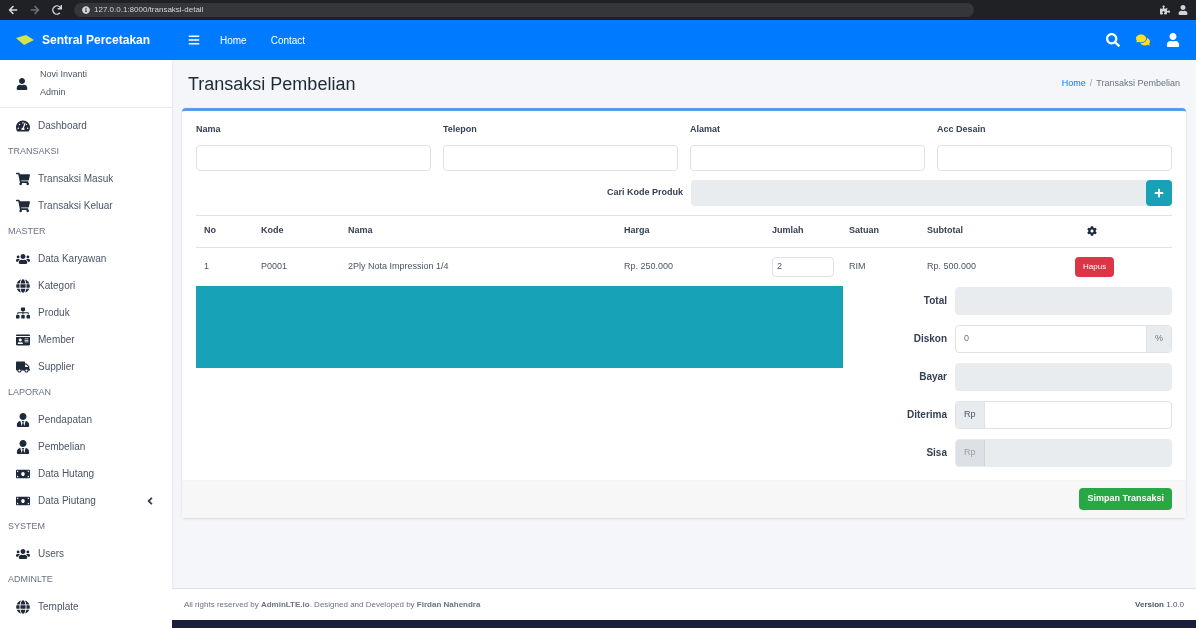 Image resolution: width=1196 pixels, height=628 pixels. What do you see at coordinates (1165, 10) in the screenshot?
I see `extension-icon` at bounding box center [1165, 10].